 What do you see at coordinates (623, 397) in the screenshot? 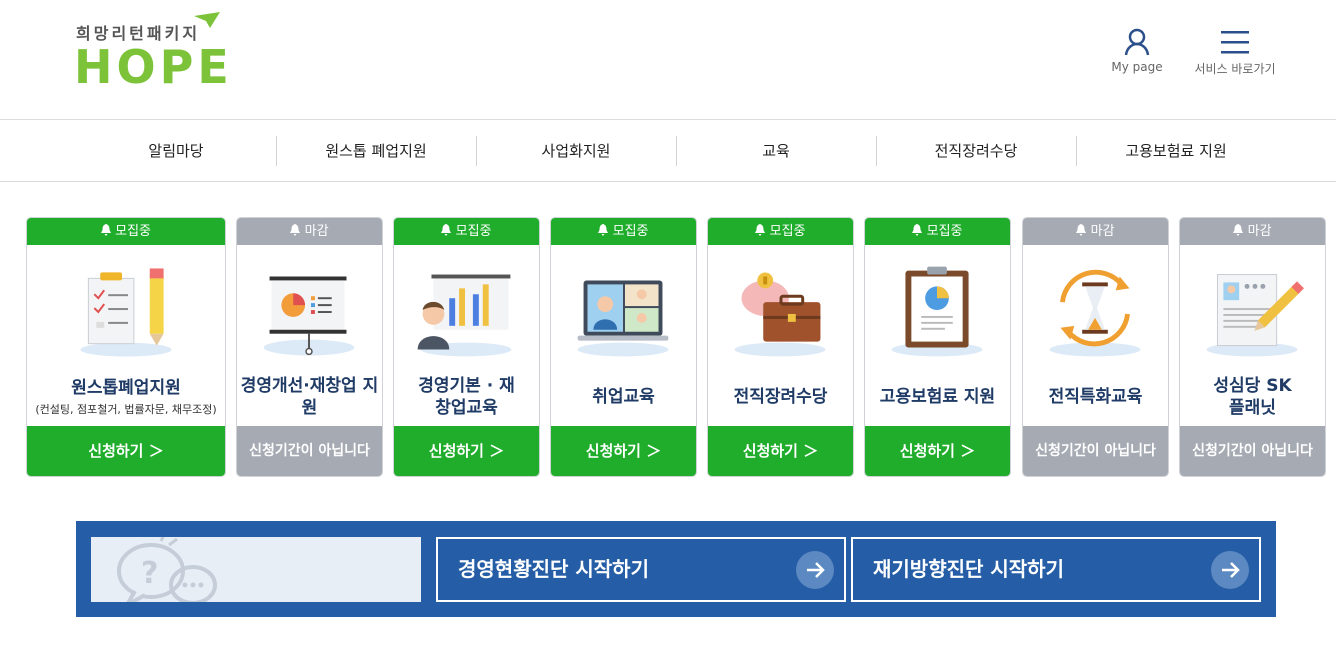
I see `card-title: 취업교육` at bounding box center [623, 397].